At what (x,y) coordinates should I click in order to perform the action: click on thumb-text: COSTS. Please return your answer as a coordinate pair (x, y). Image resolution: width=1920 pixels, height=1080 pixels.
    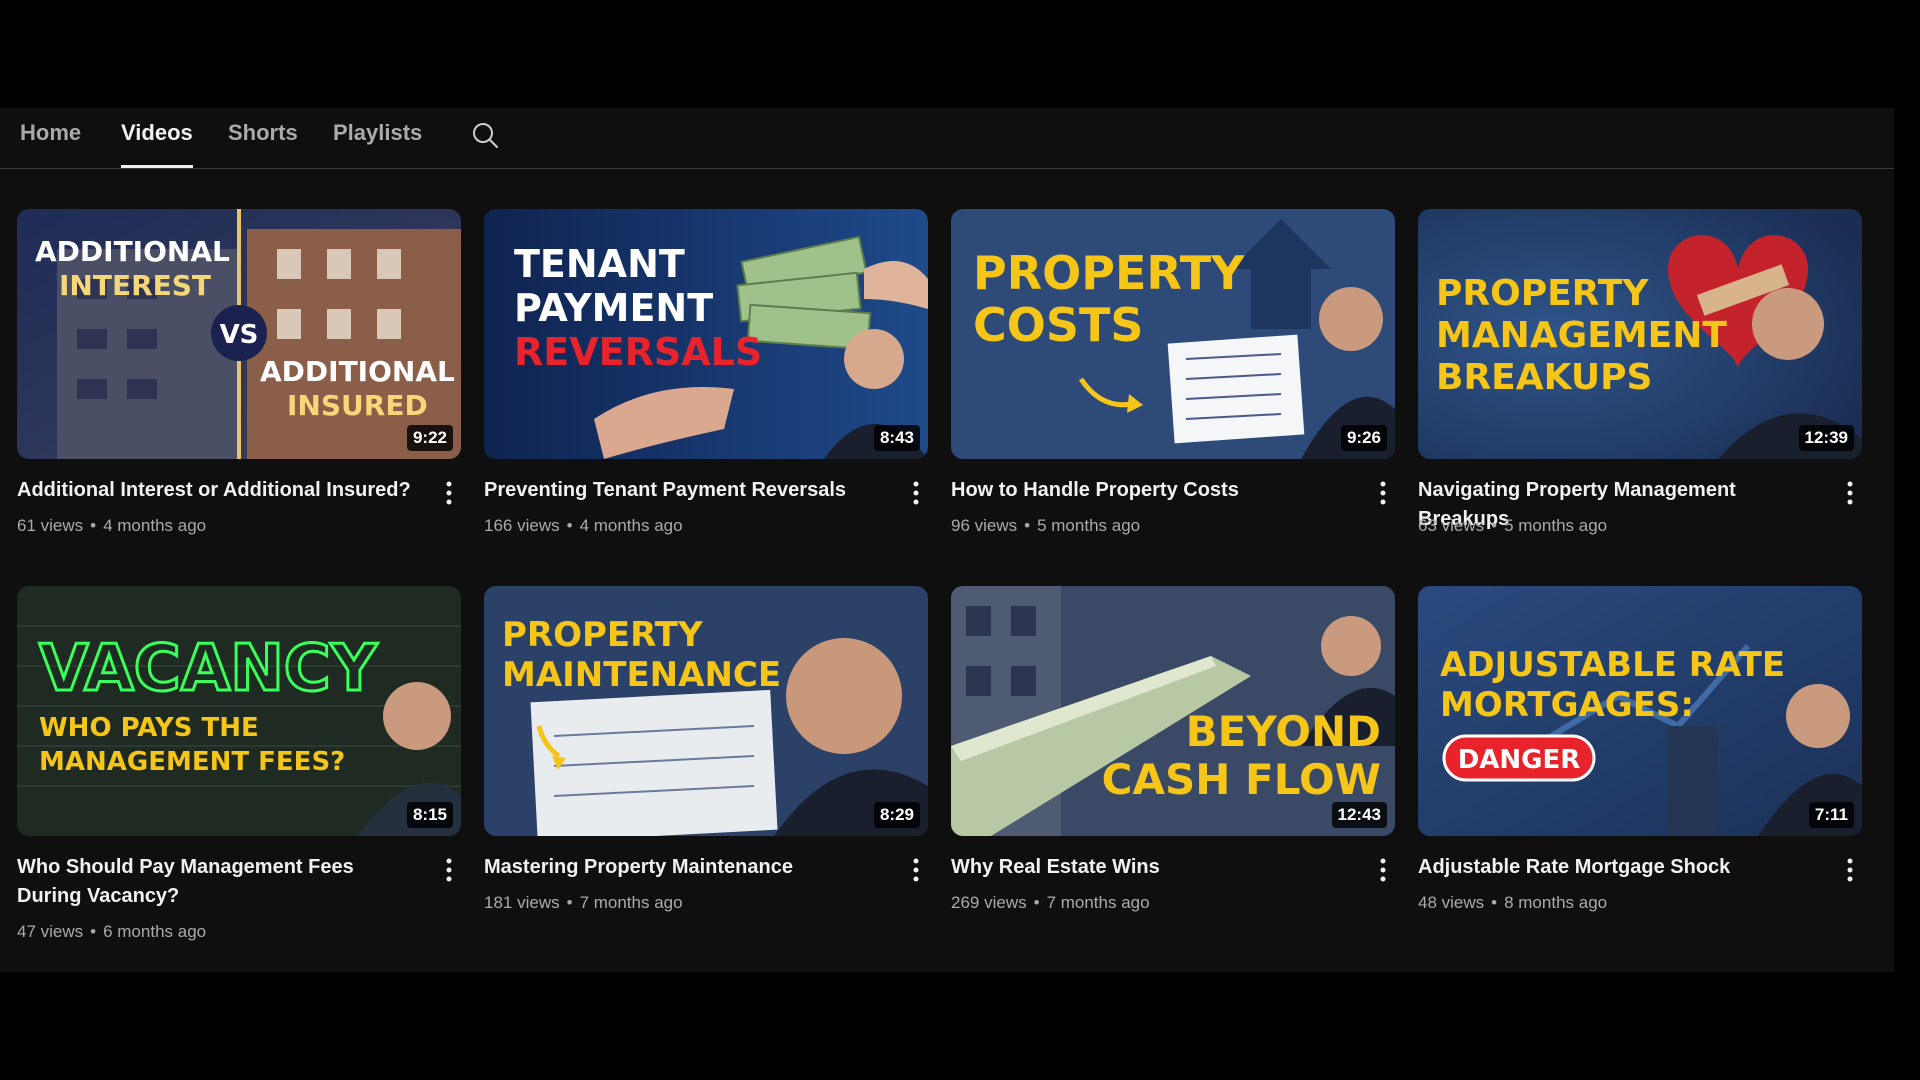
    Looking at the image, I should click on (1058, 325).